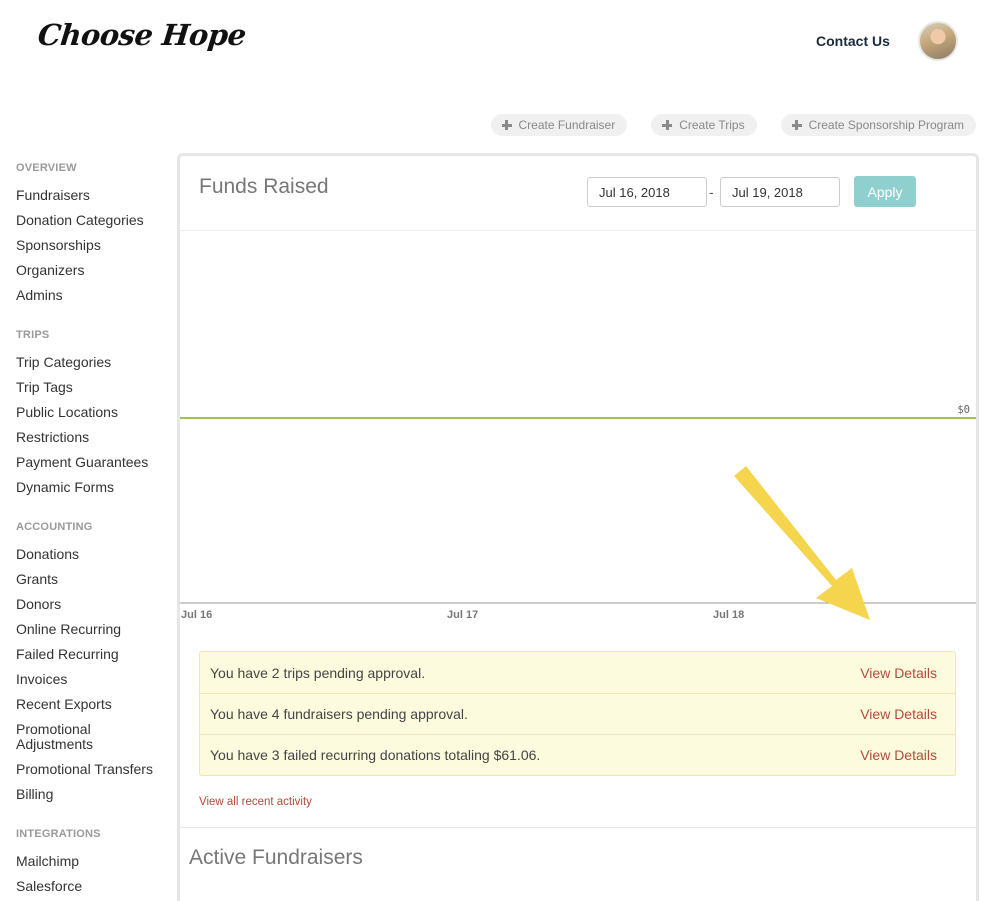  I want to click on sidebar-item-donors: Donors, so click(96, 604).